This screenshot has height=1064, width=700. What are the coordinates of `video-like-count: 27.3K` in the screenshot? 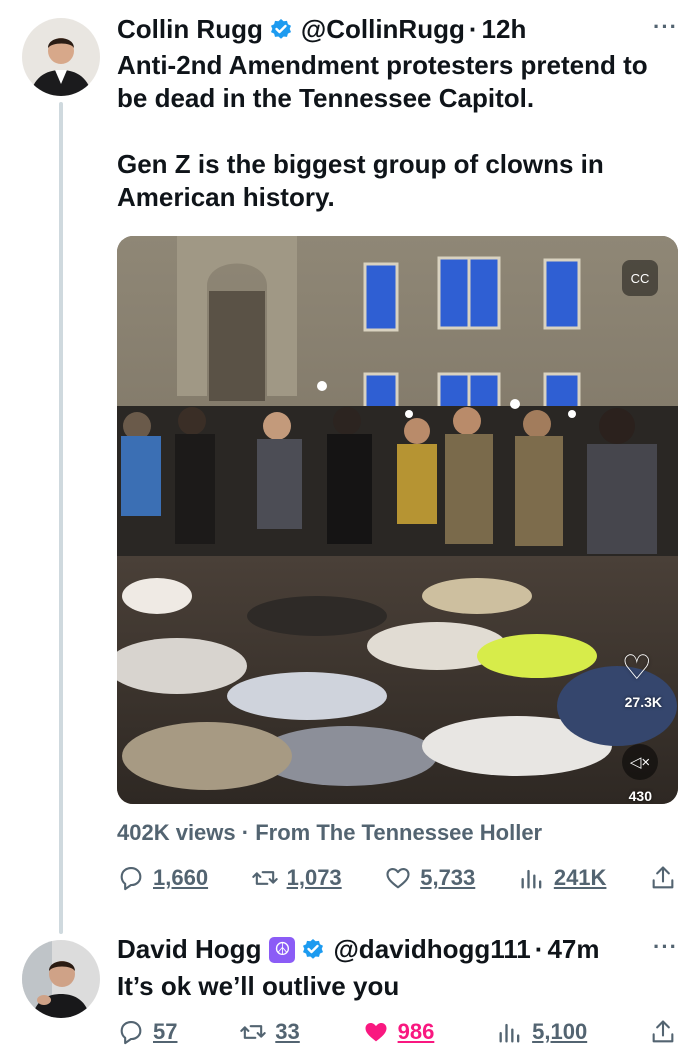 It's located at (643, 702).